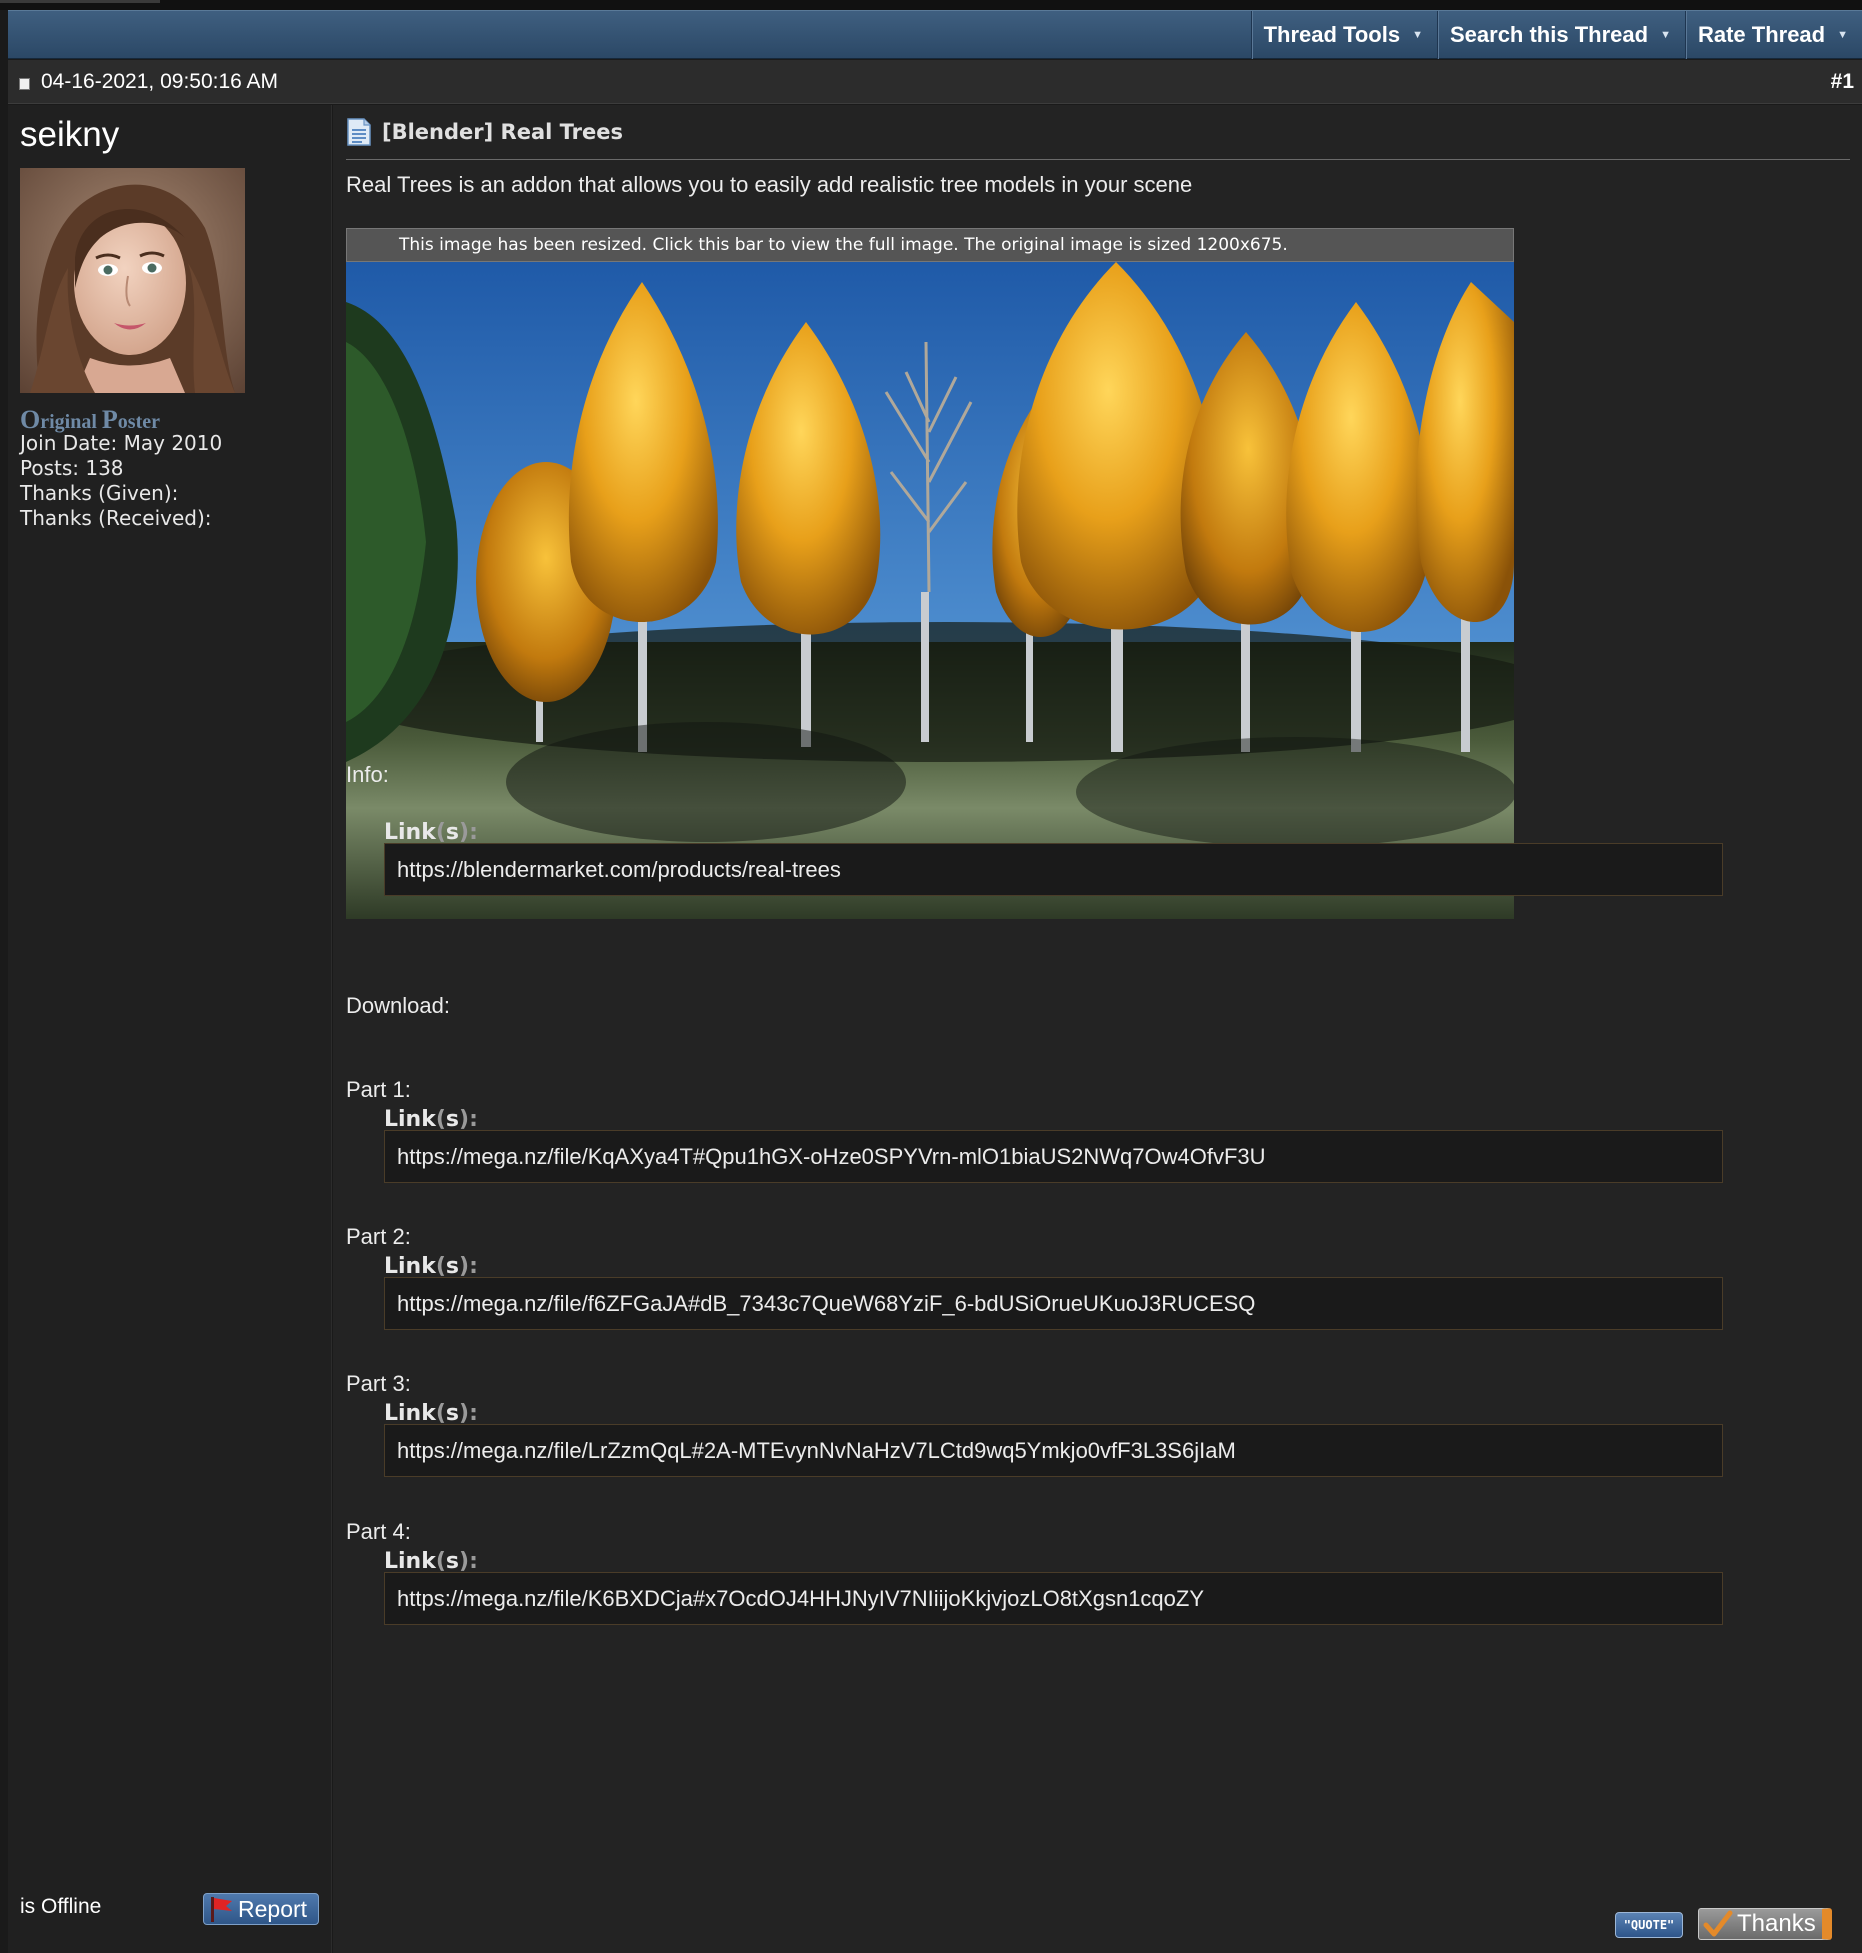 This screenshot has width=1862, height=1953. What do you see at coordinates (935, 82) in the screenshot?
I see `post-header: 04-16-2021, 09:50:16 AM #1` at bounding box center [935, 82].